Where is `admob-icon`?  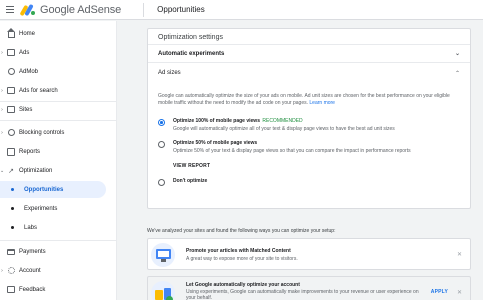
admob-icon is located at coordinates (11, 72).